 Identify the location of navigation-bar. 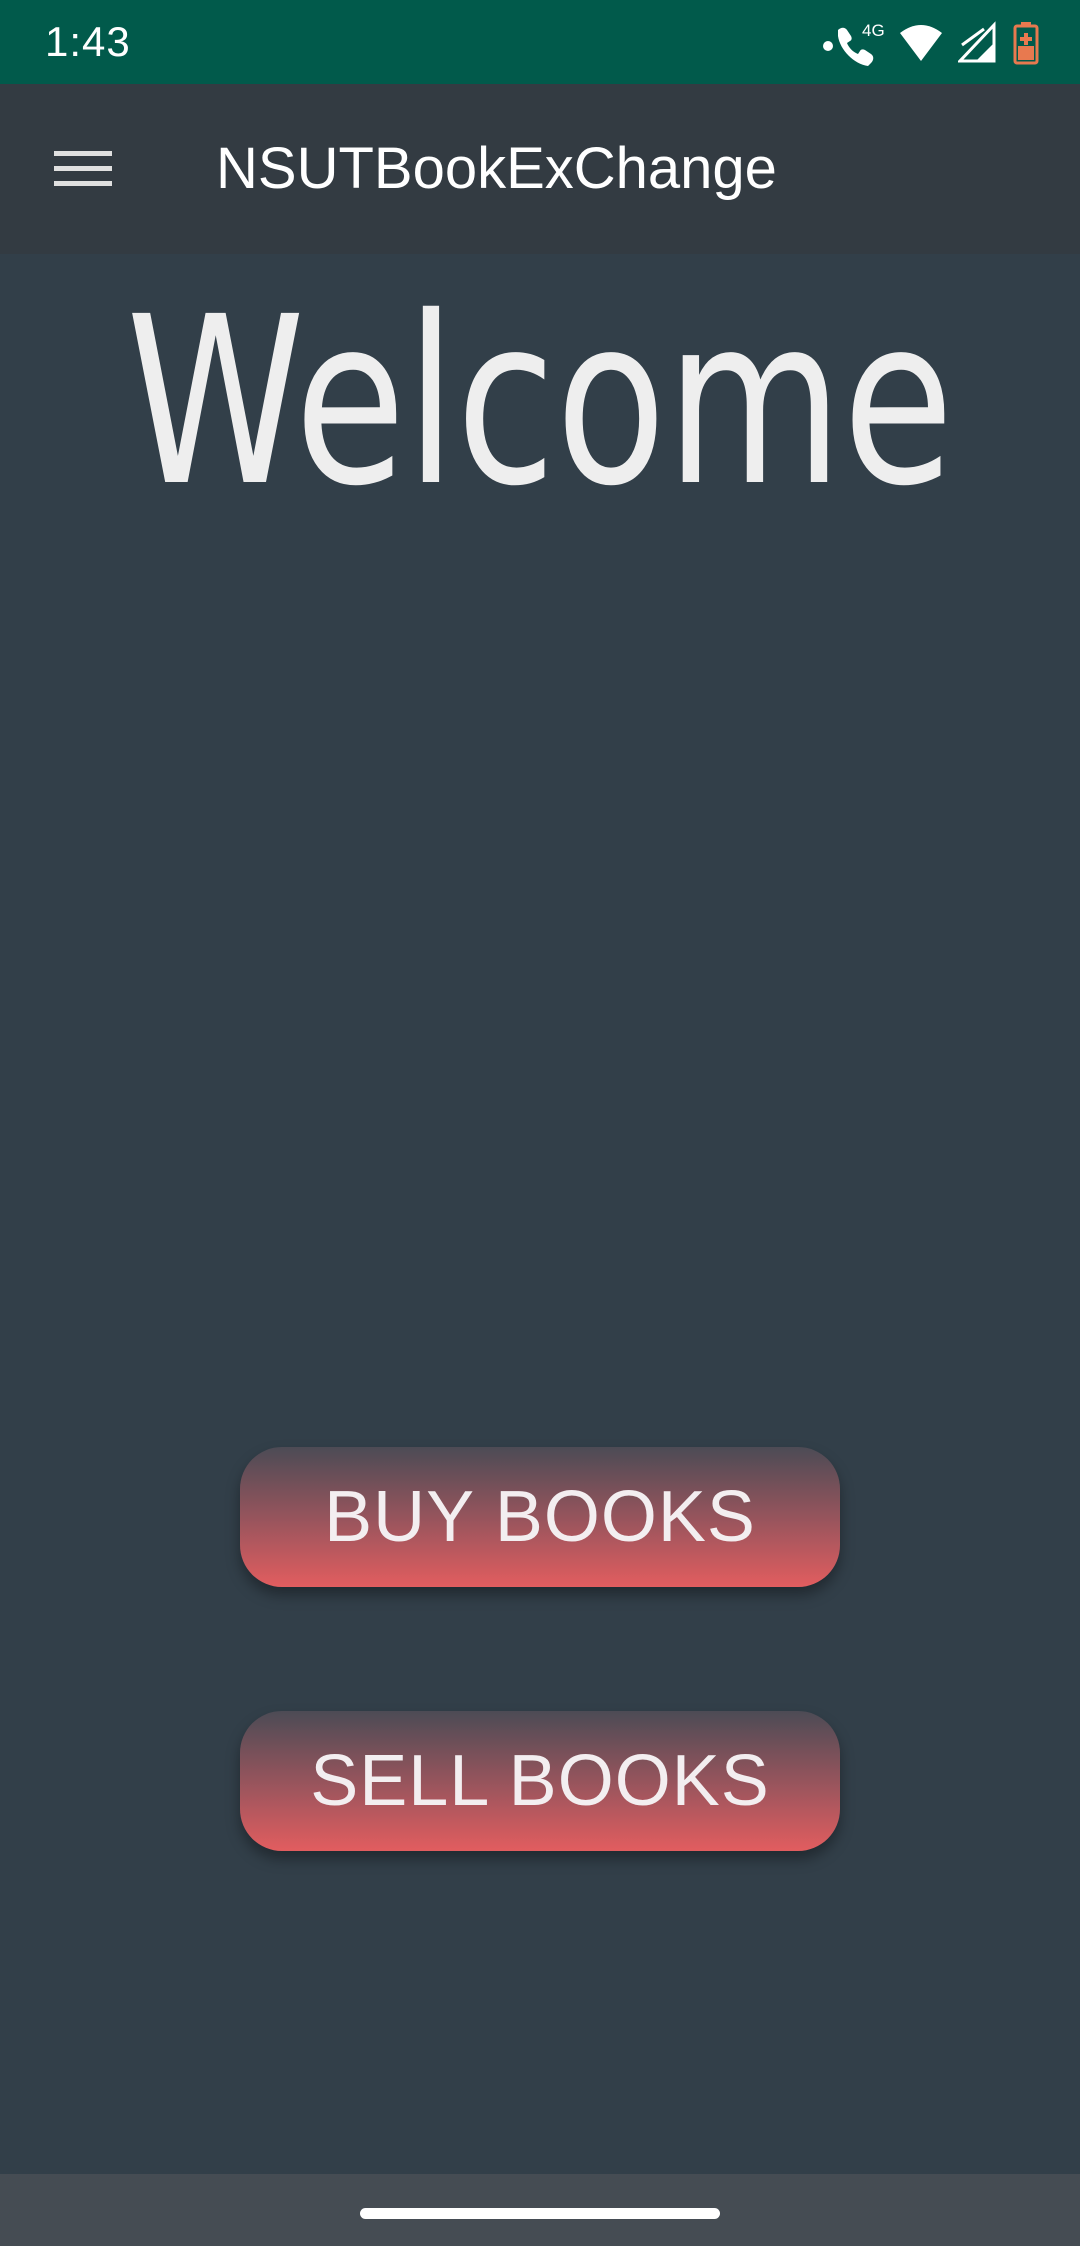
(540, 2210).